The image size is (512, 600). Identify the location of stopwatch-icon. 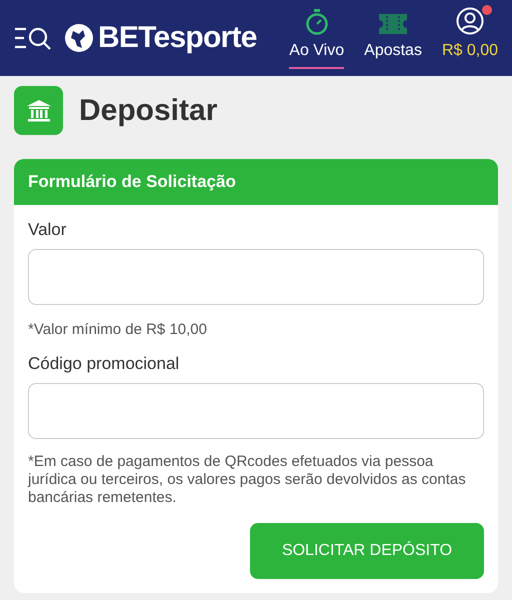
(316, 22).